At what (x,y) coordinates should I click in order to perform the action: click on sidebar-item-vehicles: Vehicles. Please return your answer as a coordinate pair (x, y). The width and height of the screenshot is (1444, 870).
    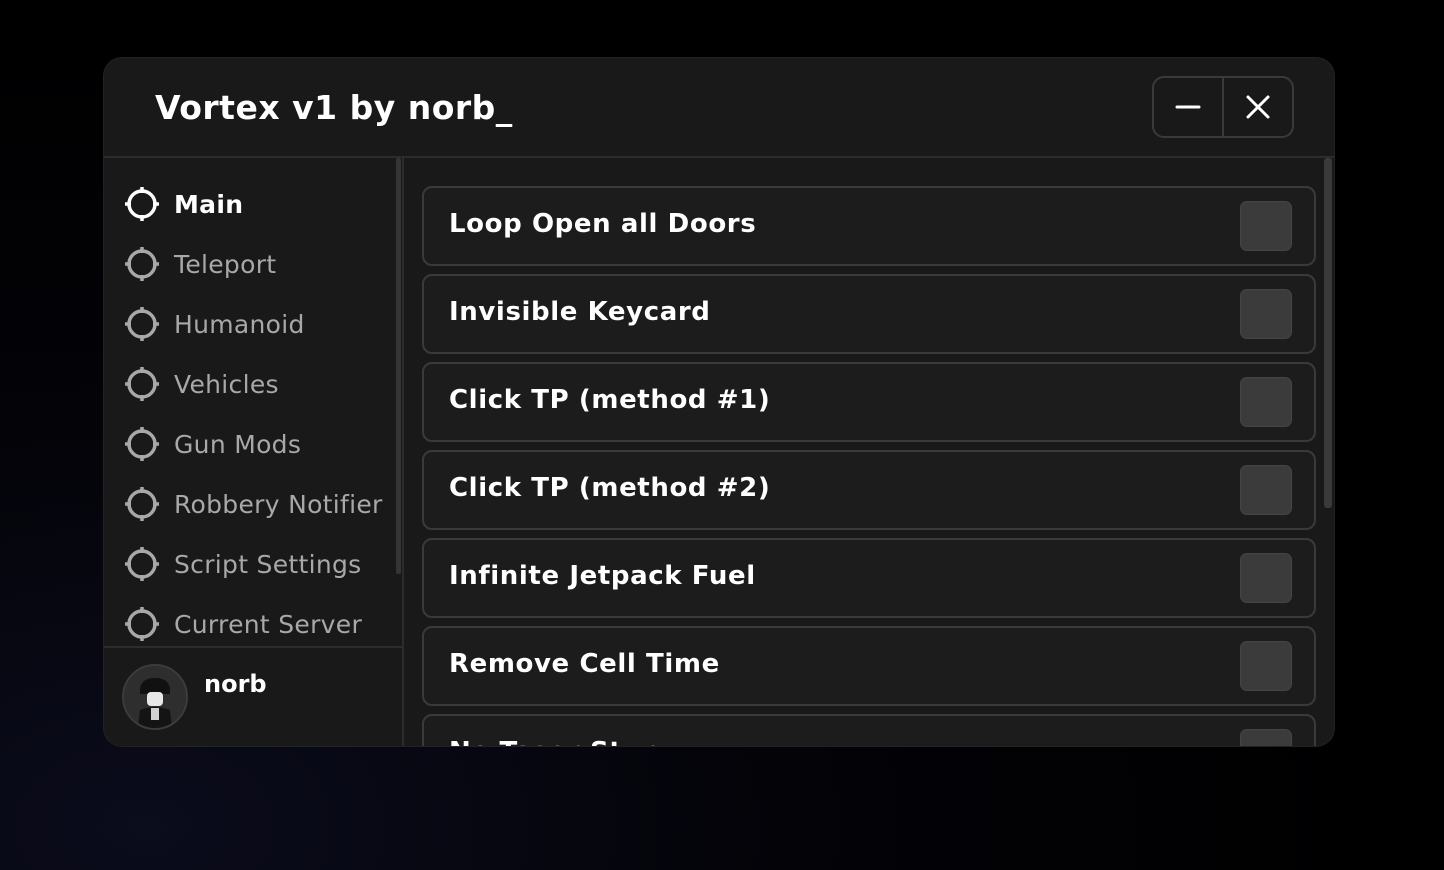
    Looking at the image, I should click on (259, 384).